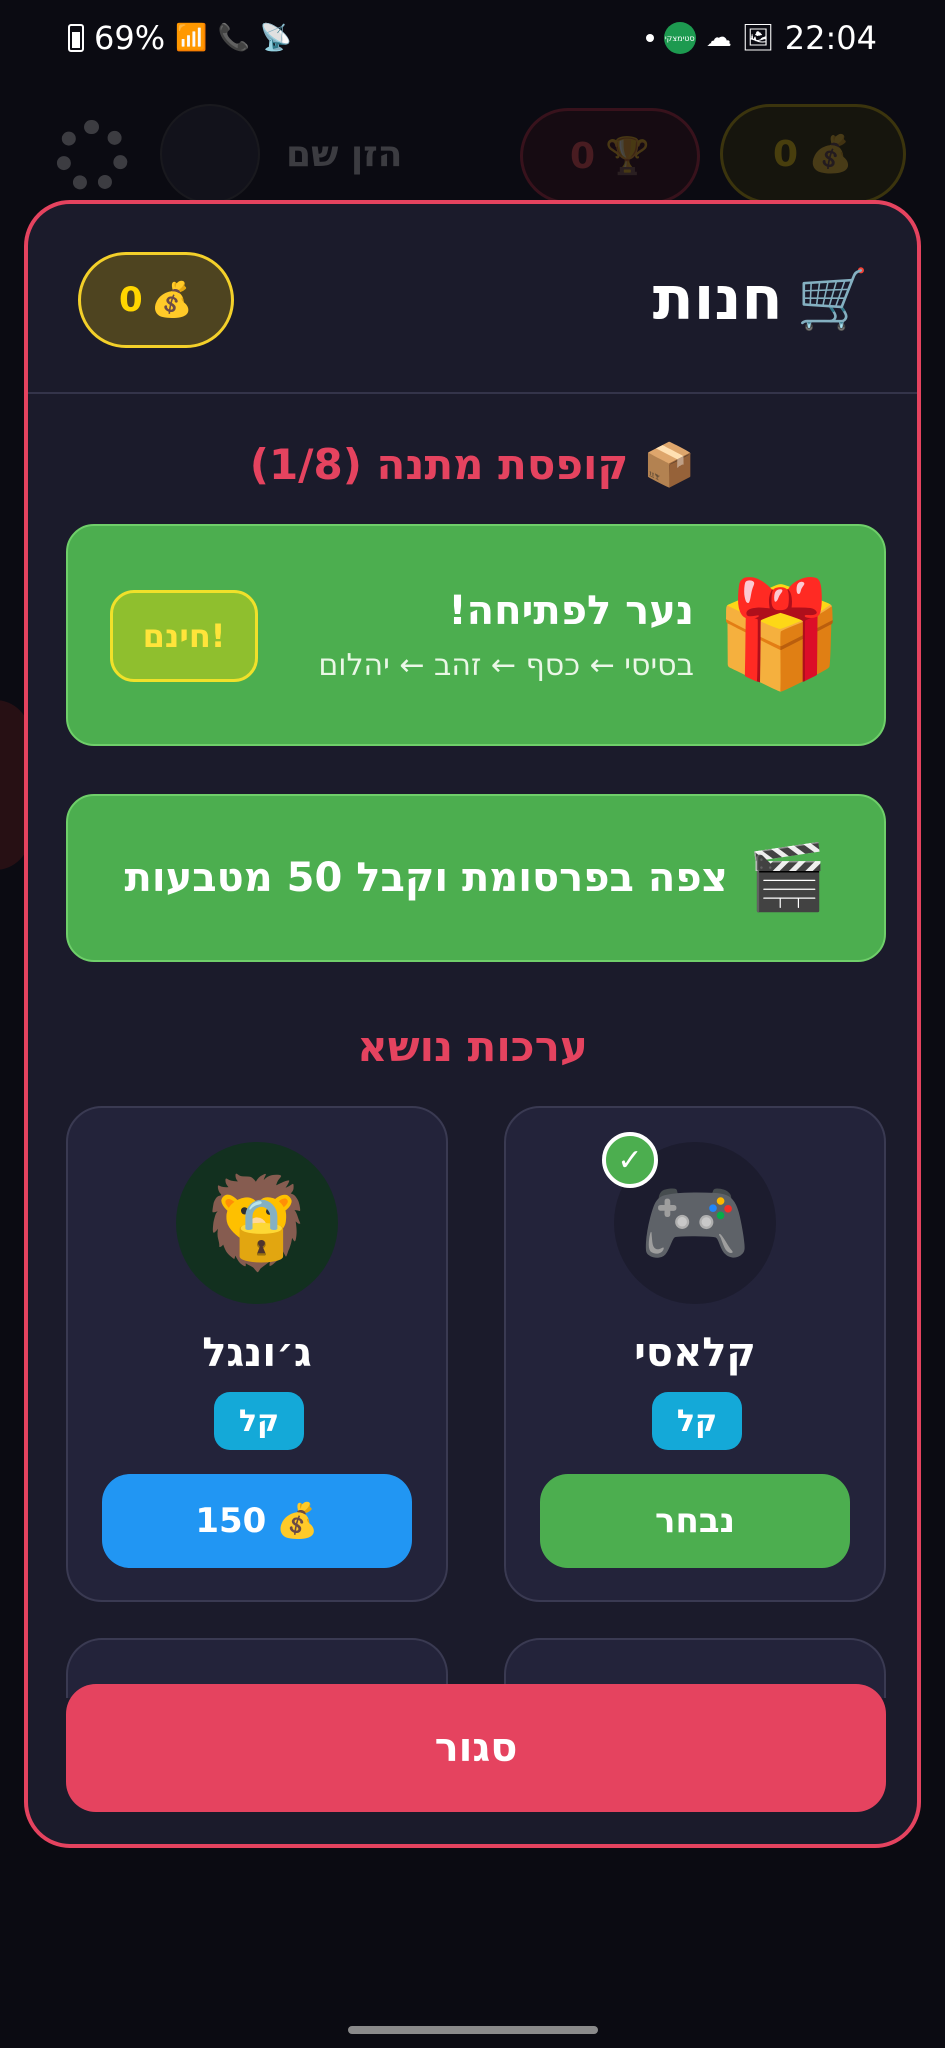 Image resolution: width=945 pixels, height=2048 pixels. I want to click on theme-card-classic: 🎮 ✓ קלאסי קל נבחר, so click(695, 1354).